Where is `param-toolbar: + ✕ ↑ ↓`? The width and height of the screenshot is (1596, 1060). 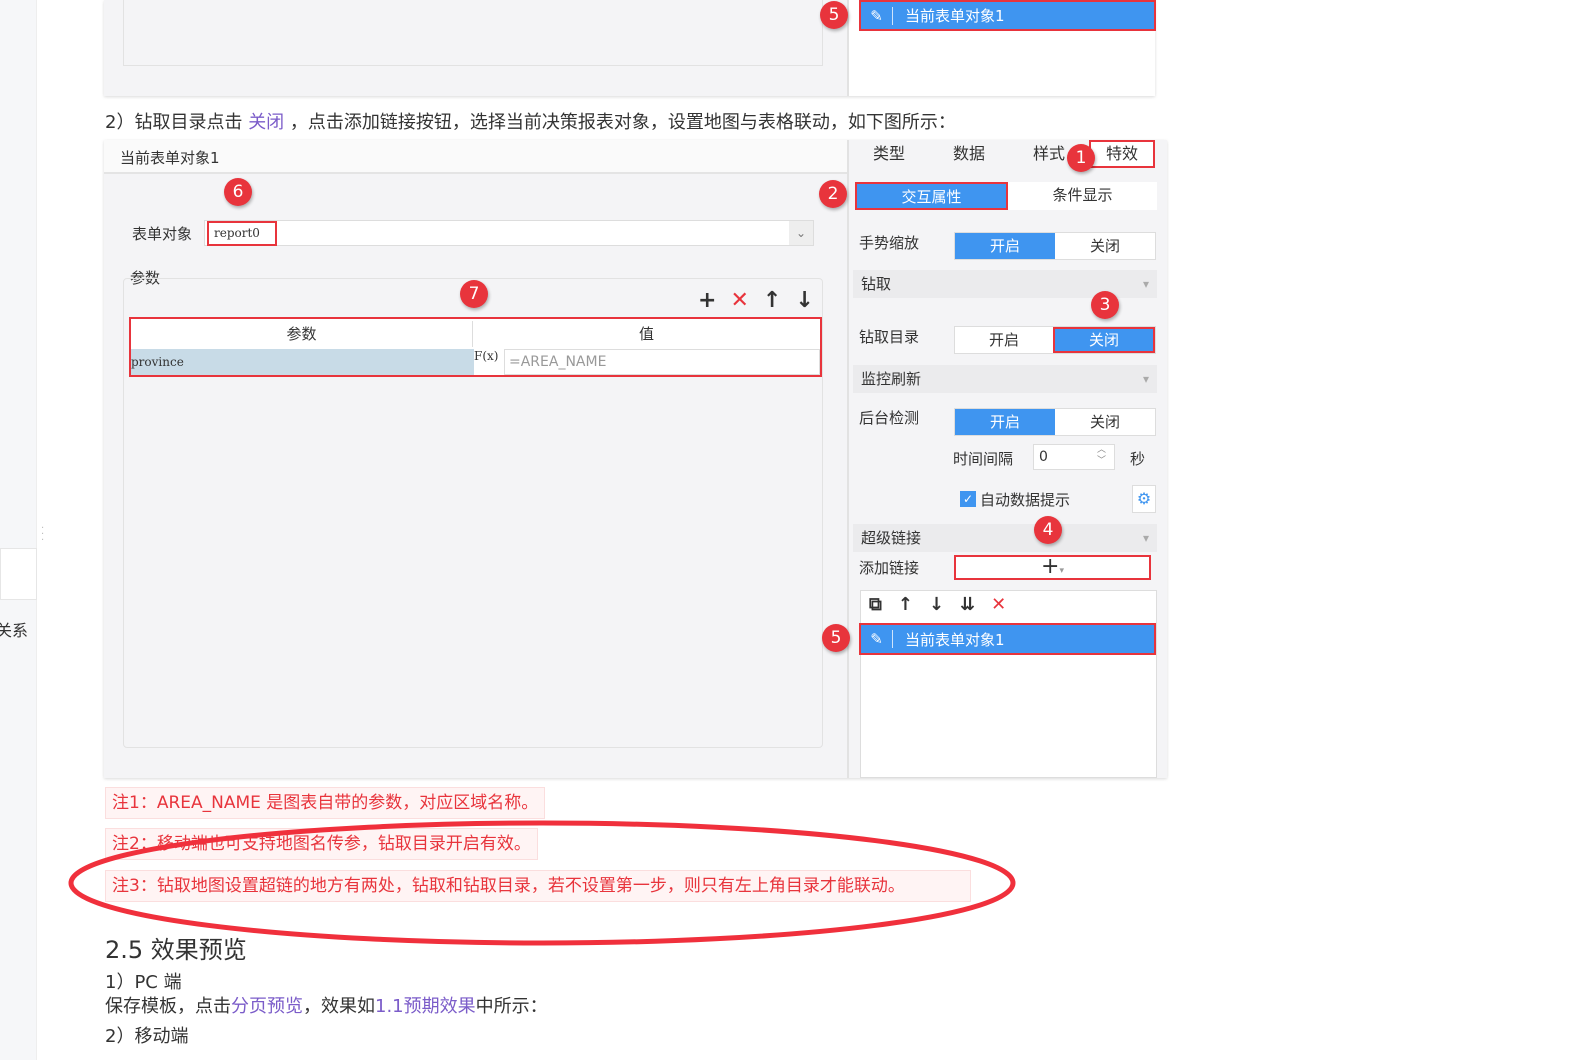
param-toolbar: + ✕ ↑ ↓ is located at coordinates (756, 300).